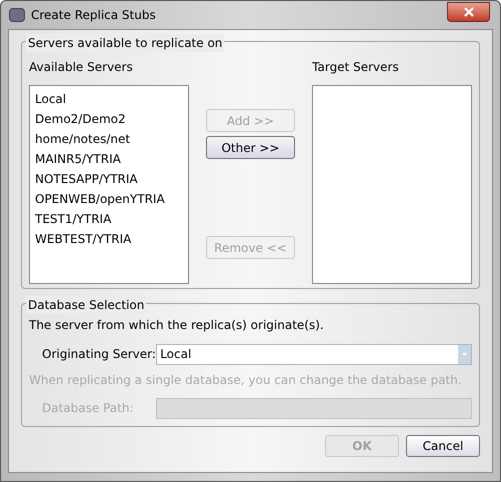 This screenshot has height=482, width=501. I want to click on list-item: Local, so click(109, 99).